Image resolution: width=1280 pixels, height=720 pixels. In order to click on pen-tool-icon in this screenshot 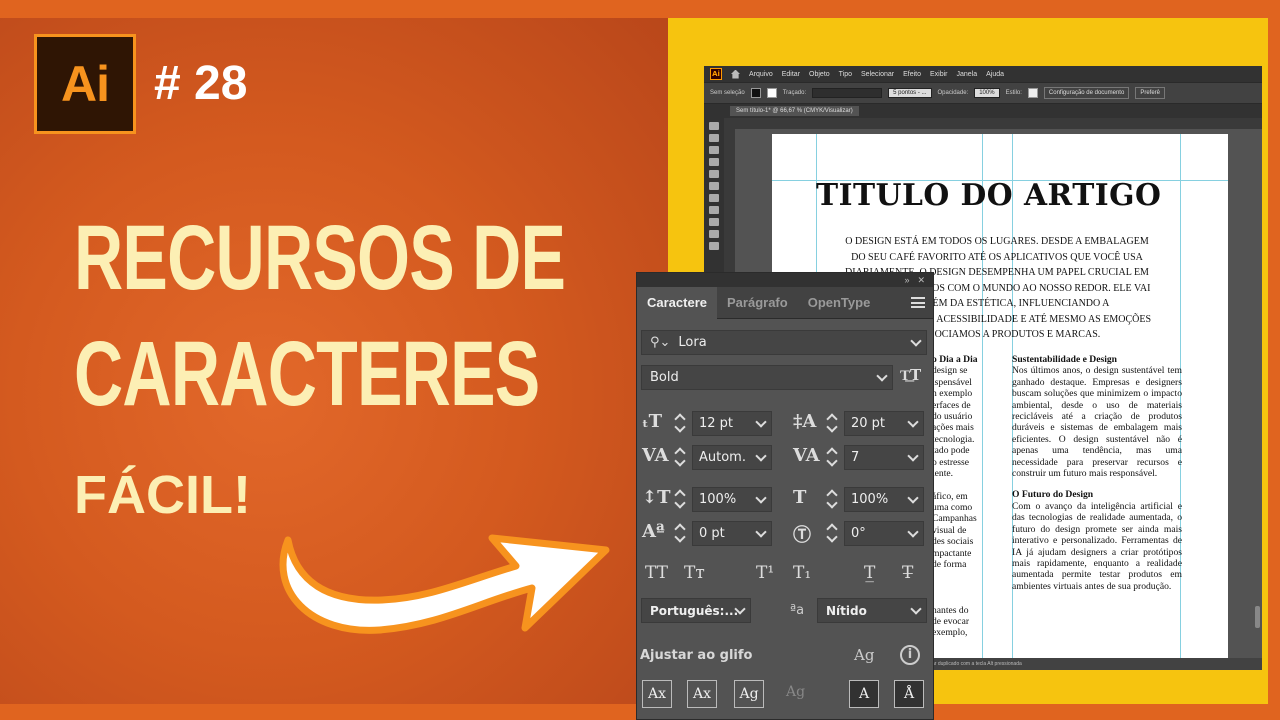, I will do `click(714, 150)`.